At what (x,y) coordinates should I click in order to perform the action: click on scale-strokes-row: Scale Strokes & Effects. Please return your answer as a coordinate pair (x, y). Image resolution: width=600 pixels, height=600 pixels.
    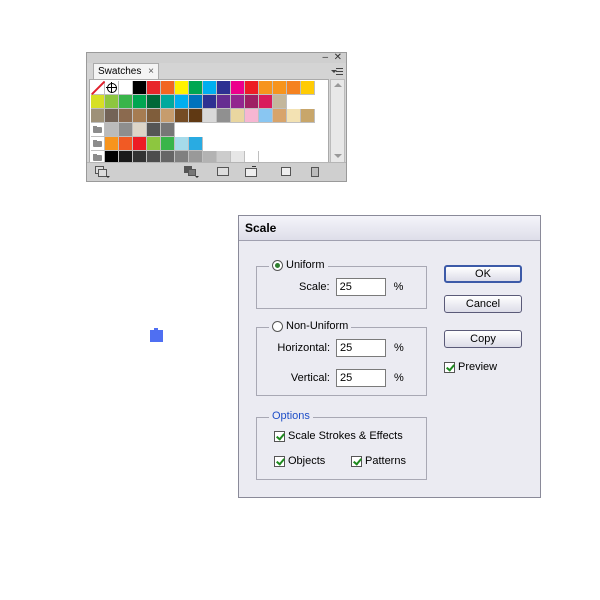
    Looking at the image, I should click on (338, 436).